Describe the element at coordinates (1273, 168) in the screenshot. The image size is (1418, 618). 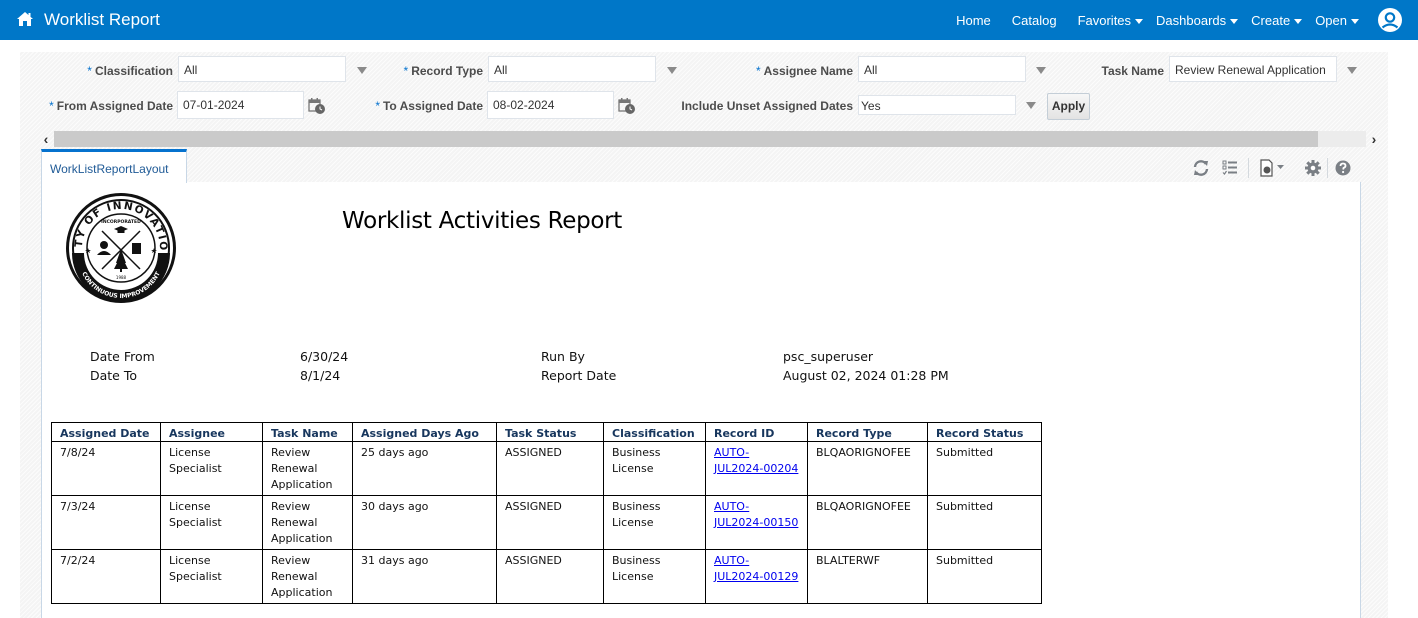
I see `export-icon` at that location.